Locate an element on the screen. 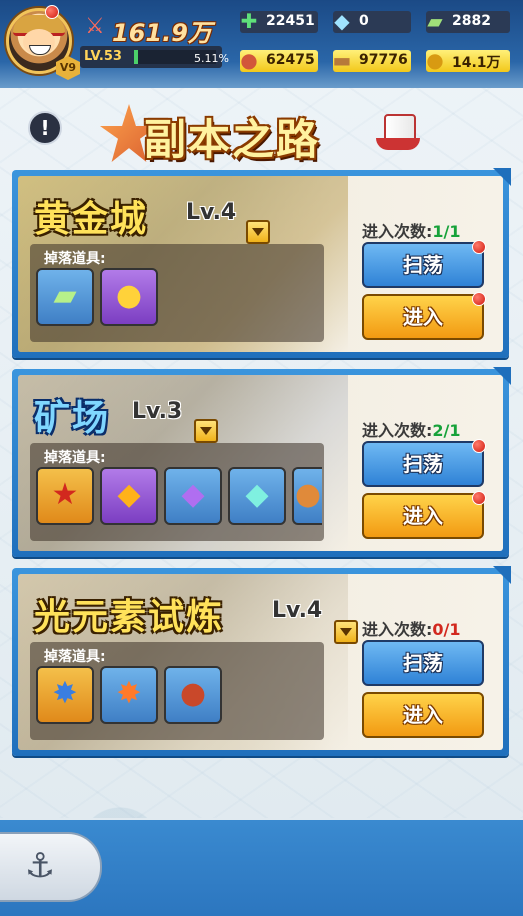  wood-counter: ▬ 97776 is located at coordinates (372, 60).